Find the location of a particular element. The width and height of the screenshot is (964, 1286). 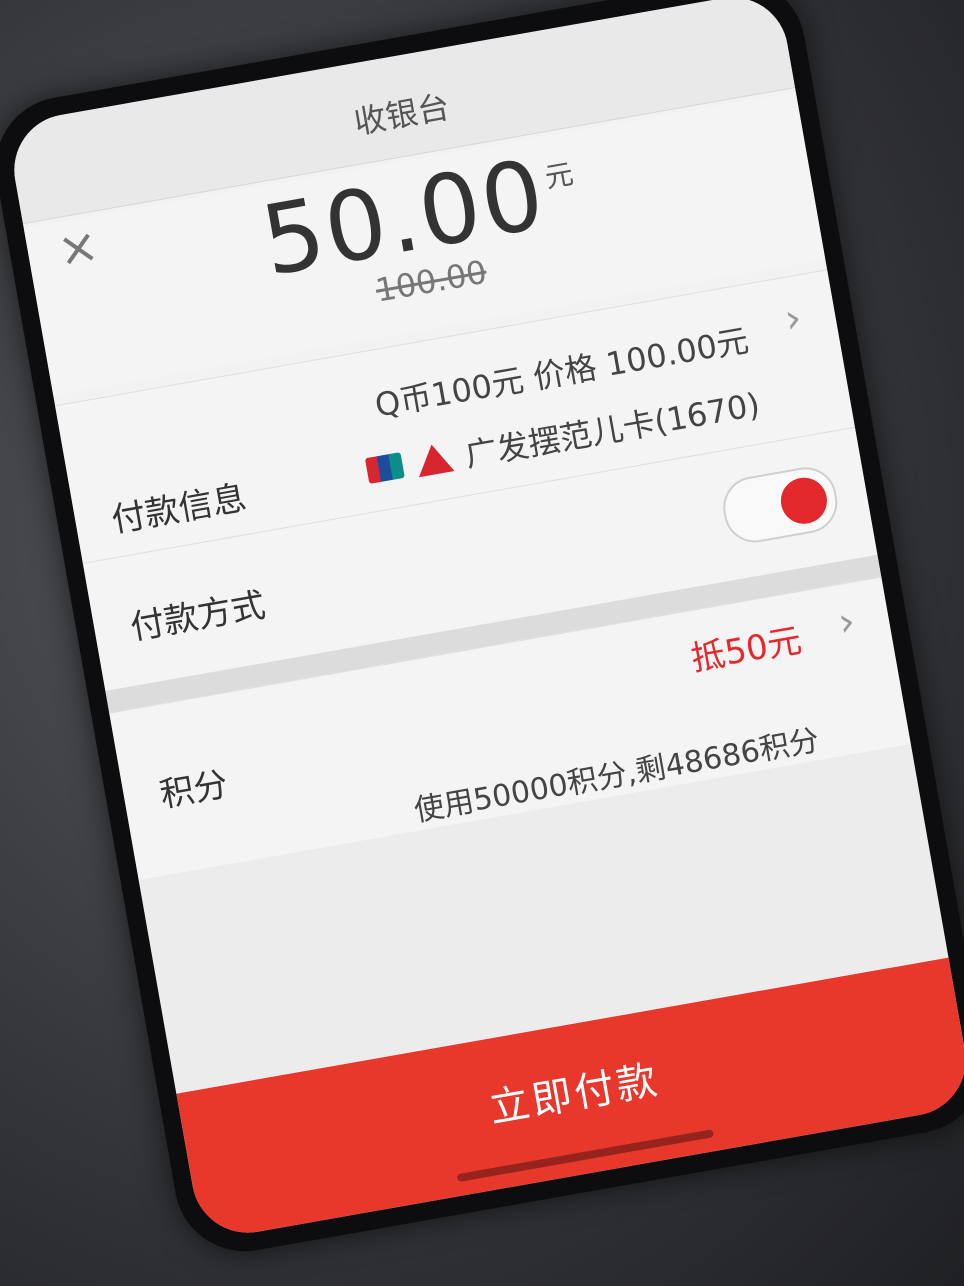

amount-unit: 元 is located at coordinates (559, 176).